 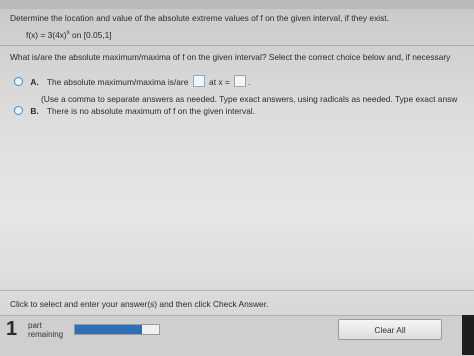 What do you see at coordinates (34, 111) in the screenshot?
I see `option-b-letter: B.` at bounding box center [34, 111].